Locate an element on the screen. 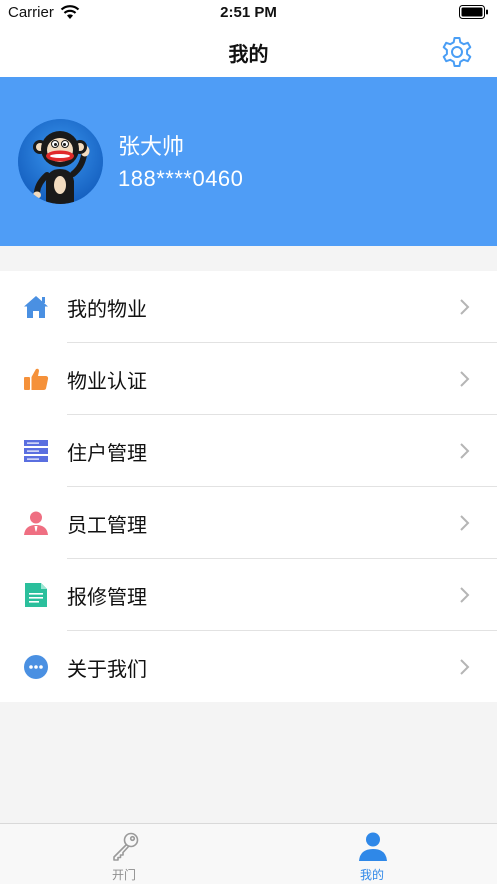 This screenshot has width=497, height=884. user-phone: 188****0460 is located at coordinates (181, 178).